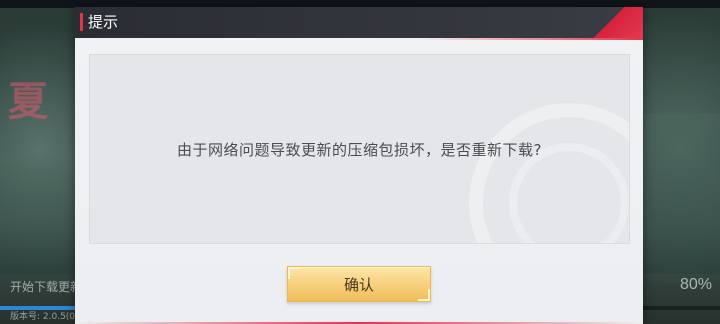 Image resolution: width=720 pixels, height=324 pixels. What do you see at coordinates (695, 284) in the screenshot?
I see `download-percent: 80%` at bounding box center [695, 284].